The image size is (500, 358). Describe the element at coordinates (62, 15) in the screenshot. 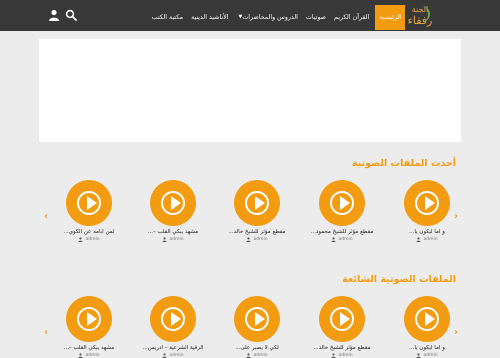

I see `nav-icons` at that location.